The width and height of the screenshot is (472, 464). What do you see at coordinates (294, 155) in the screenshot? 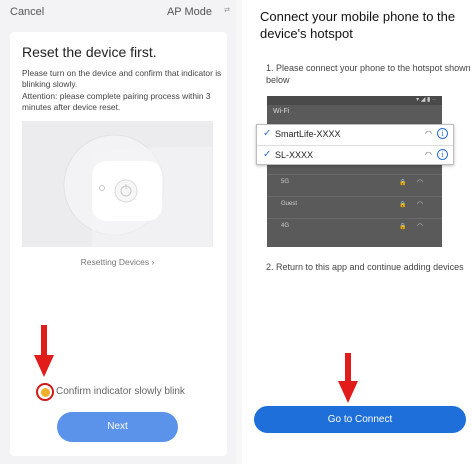
I see `hotspot-name: SL-XXXX` at bounding box center [294, 155].